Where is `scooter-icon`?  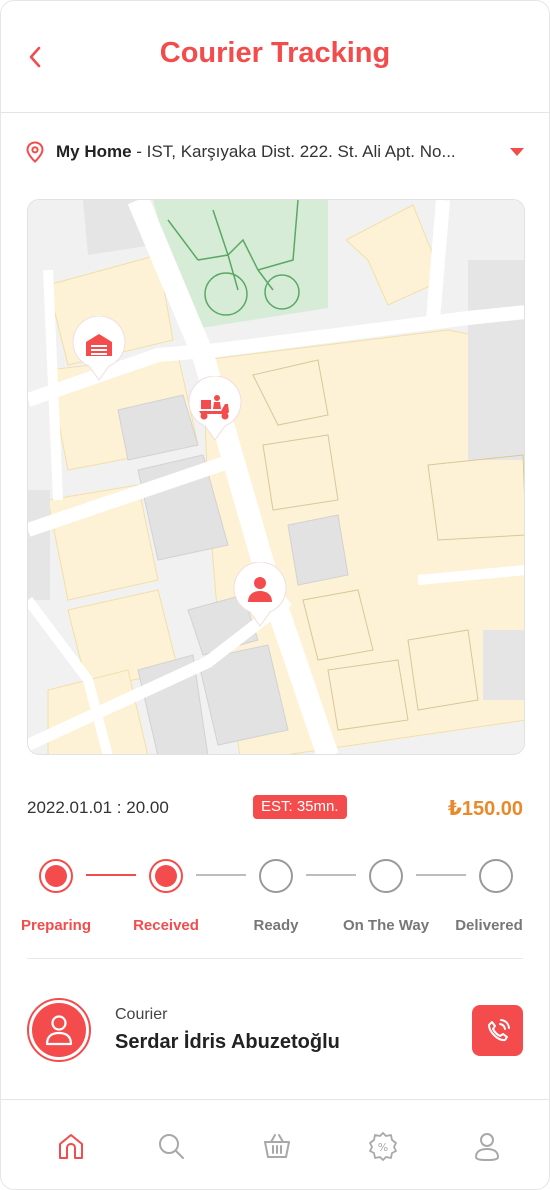
scooter-icon is located at coordinates (215, 408).